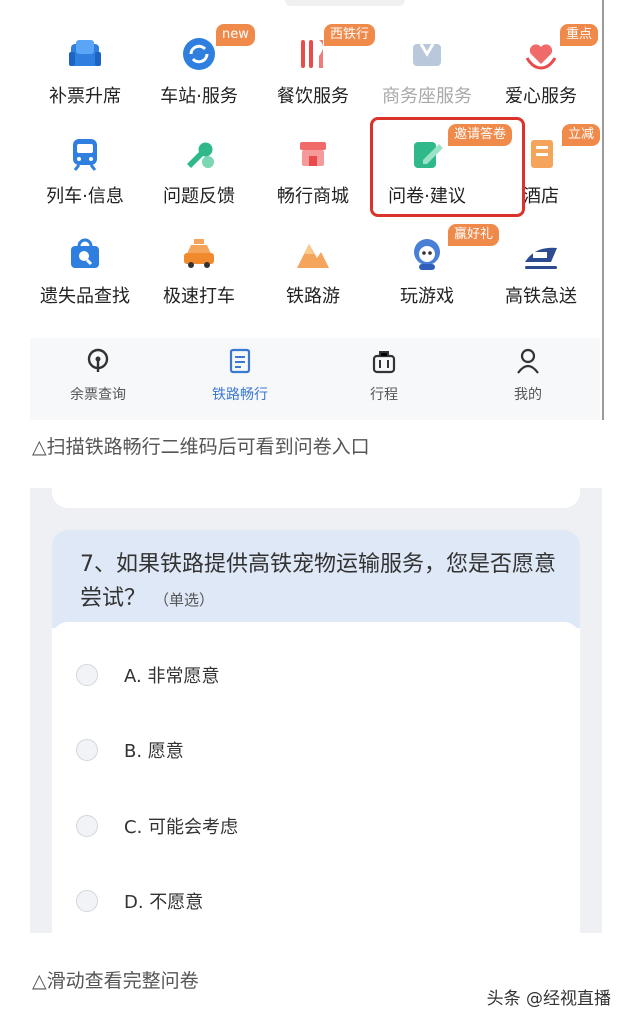 This screenshot has width=633, height=1023. Describe the element at coordinates (184, 600) in the screenshot. I see `question-type: （单选）` at that location.